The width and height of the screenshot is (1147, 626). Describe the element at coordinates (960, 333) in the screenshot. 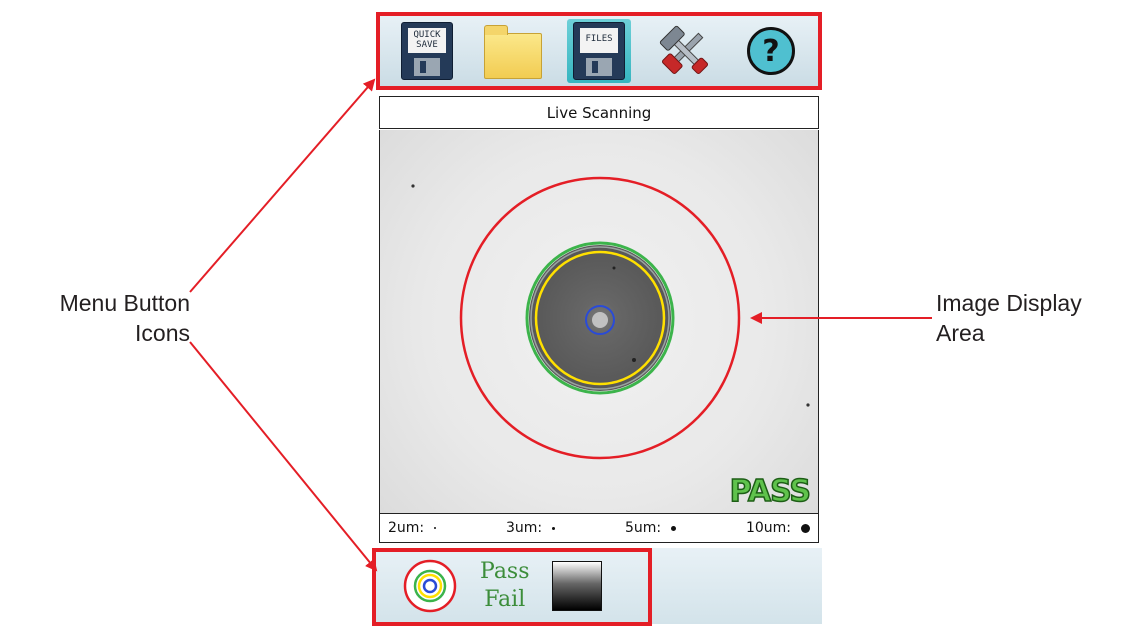

I see `image-label-line2: Area` at that location.